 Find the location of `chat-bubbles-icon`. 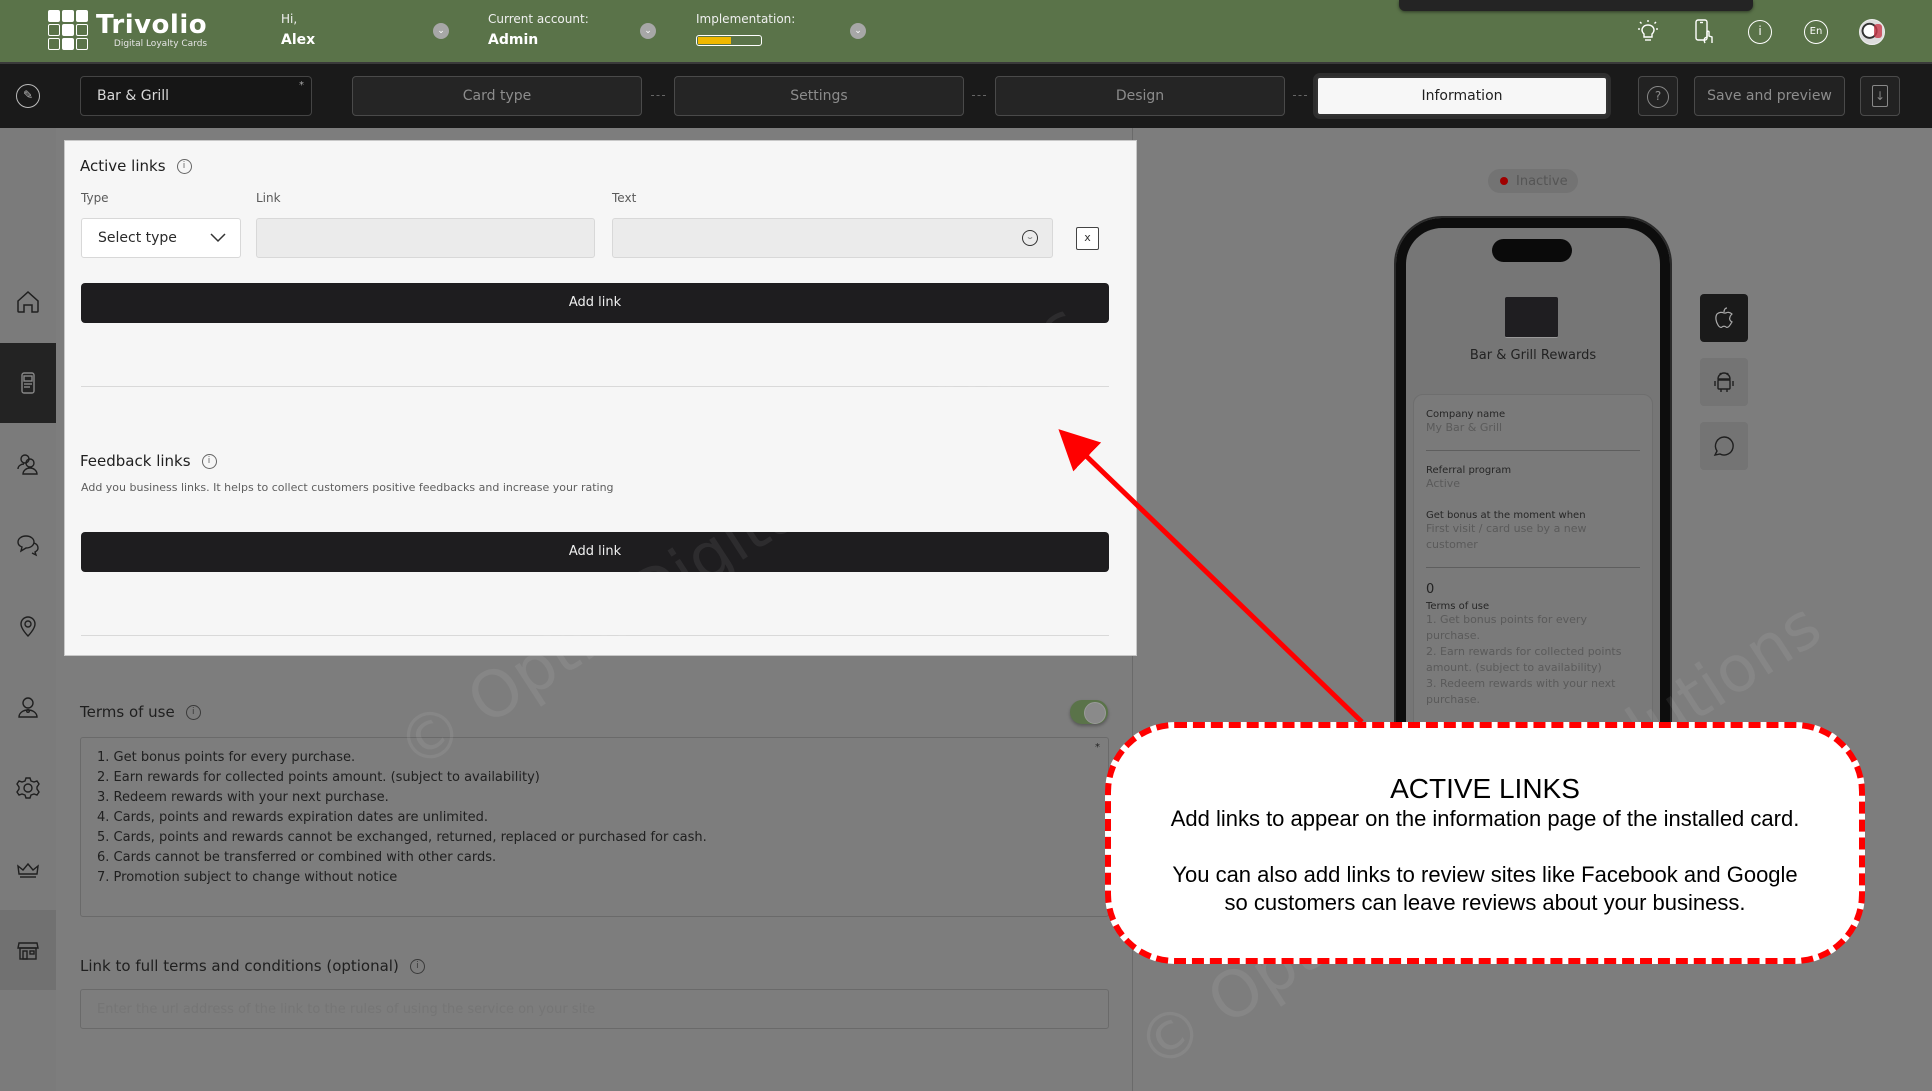

chat-bubbles-icon is located at coordinates (28, 546).